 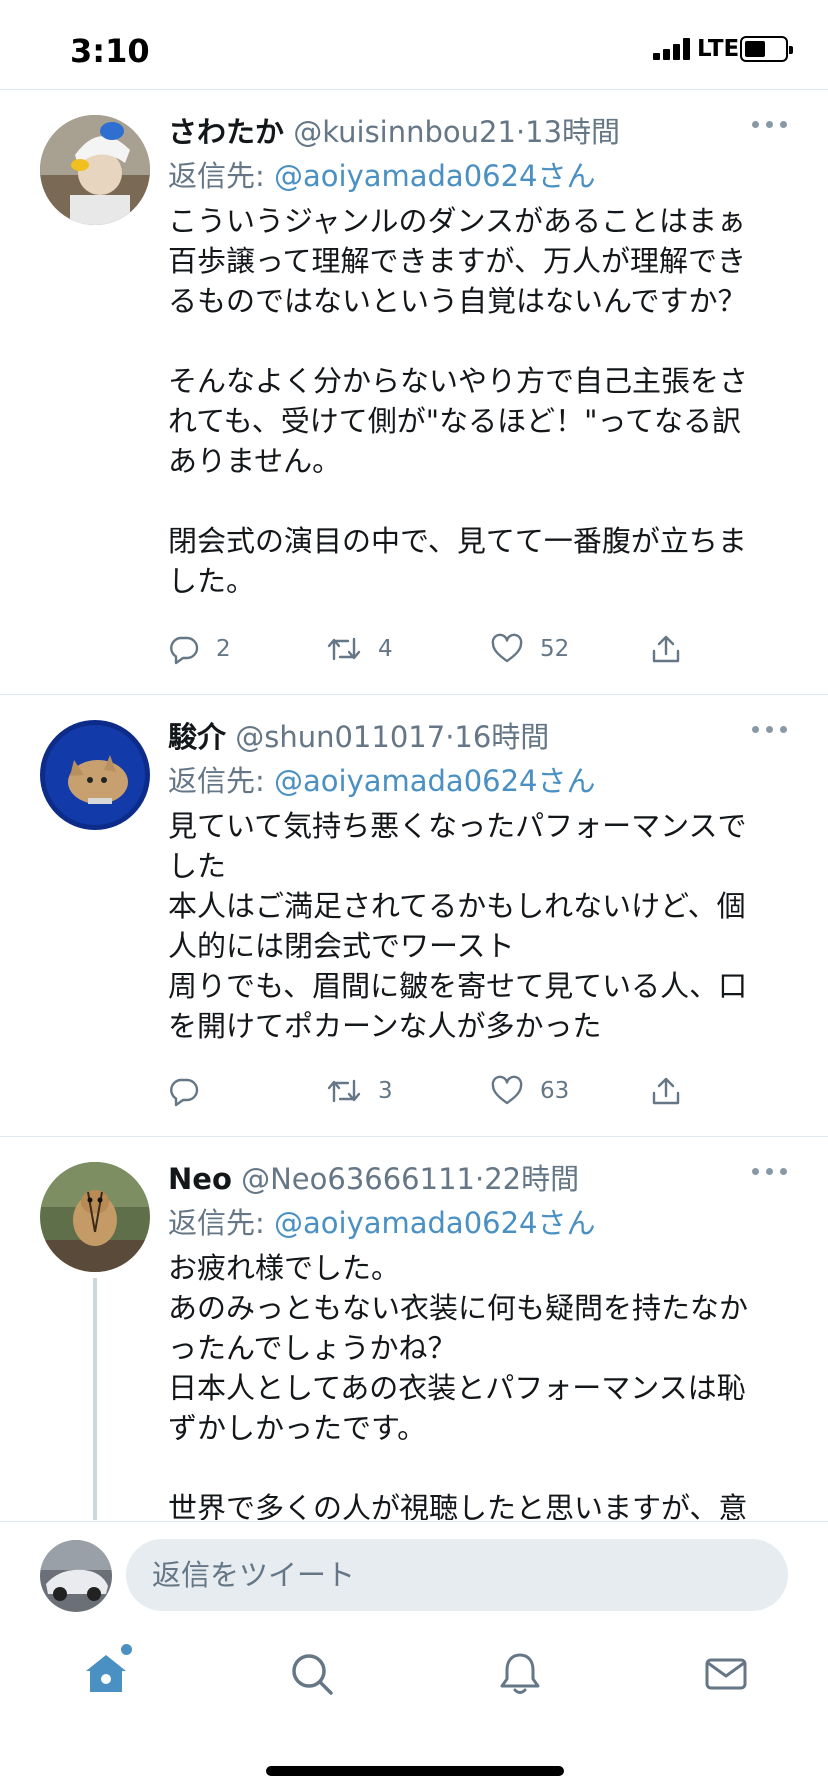 What do you see at coordinates (502, 737) in the screenshot?
I see `time-ago: 16時間` at bounding box center [502, 737].